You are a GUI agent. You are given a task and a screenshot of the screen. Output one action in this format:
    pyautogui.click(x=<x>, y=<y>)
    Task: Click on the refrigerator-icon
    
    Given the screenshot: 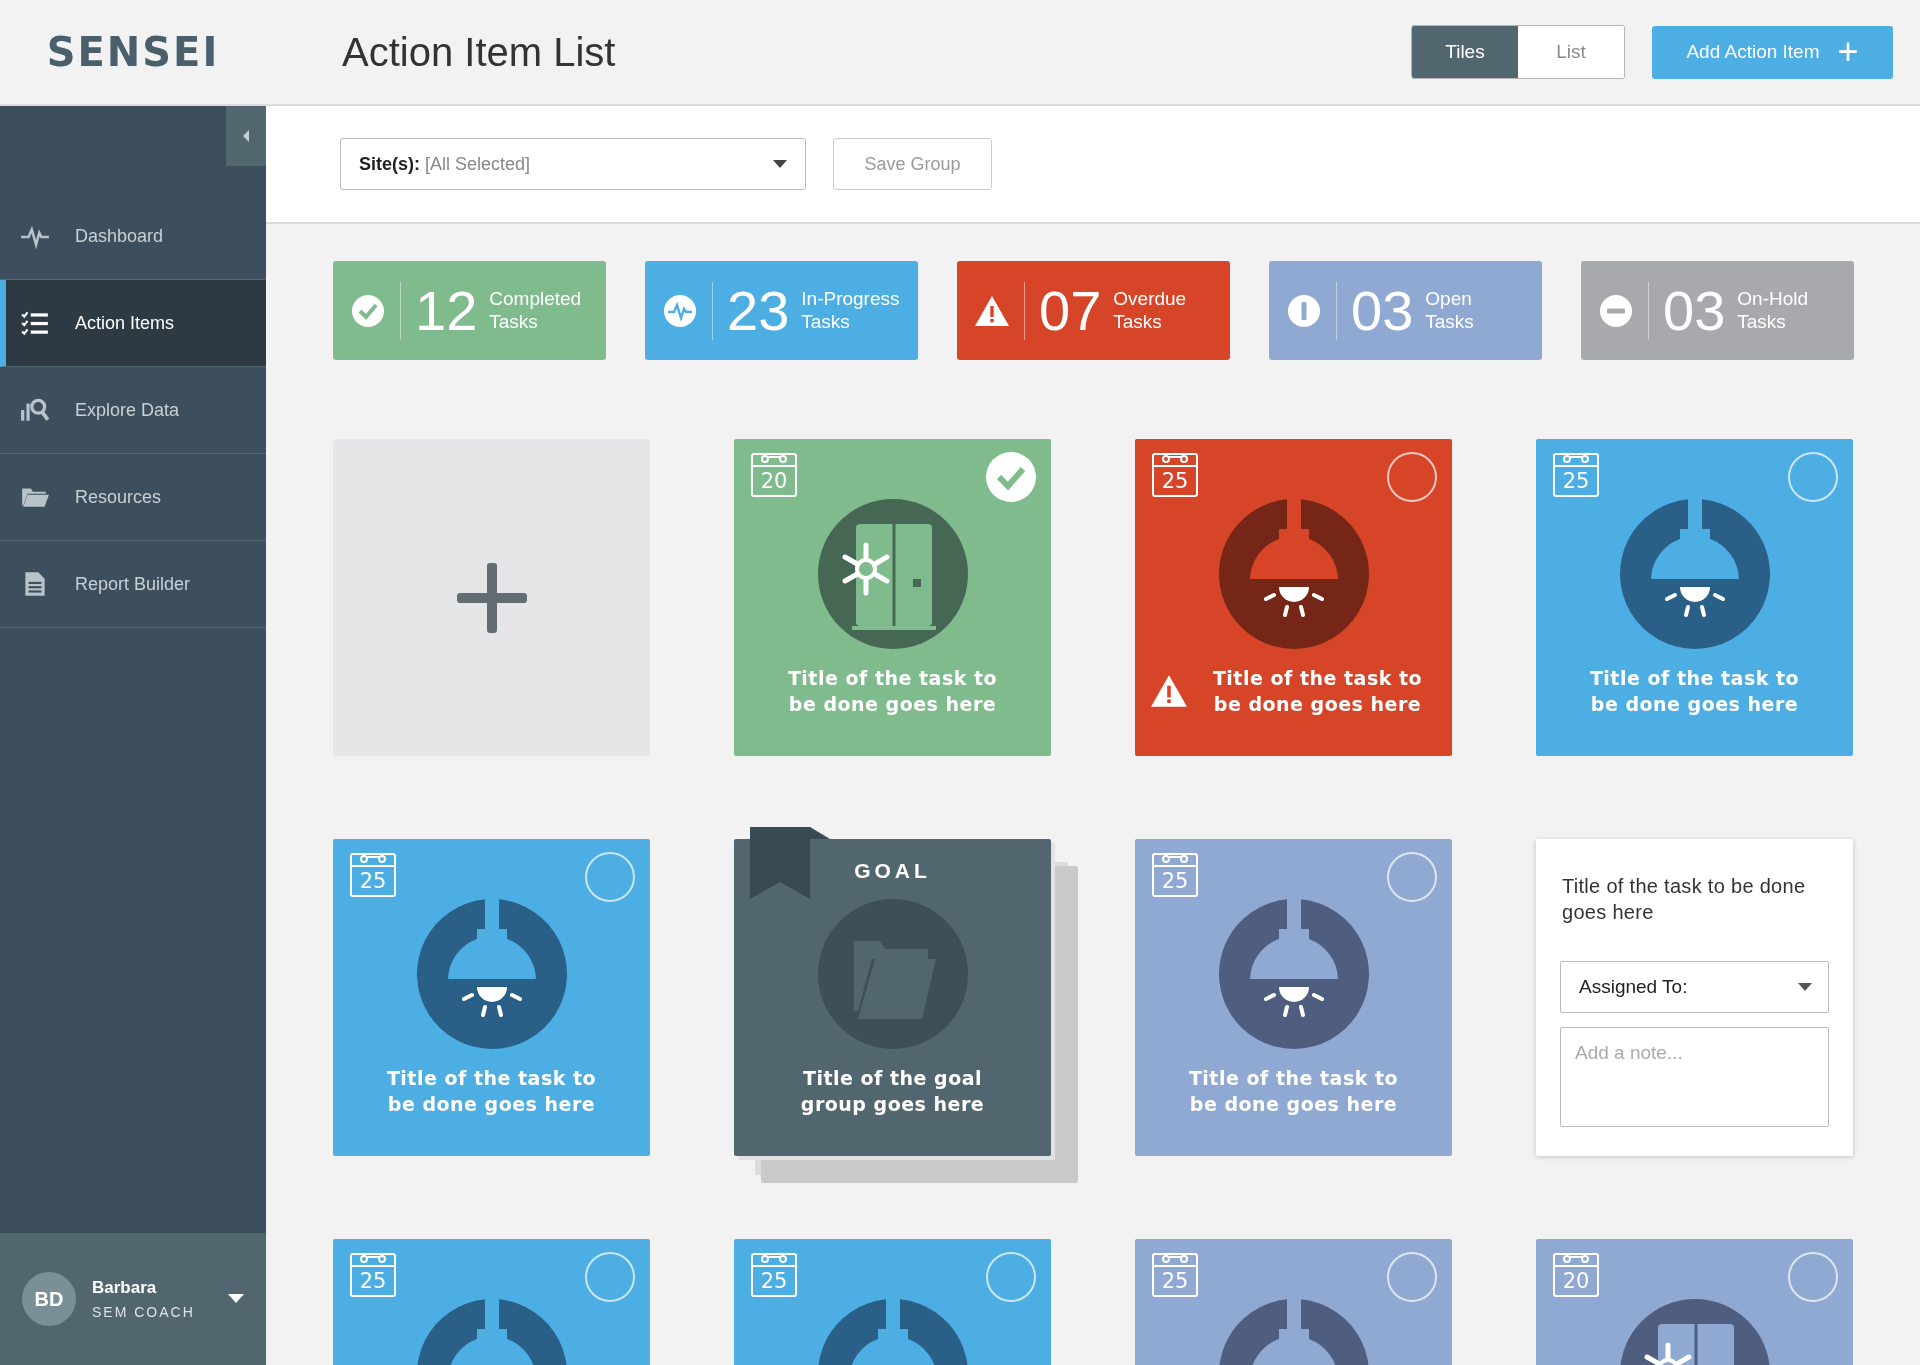 What is the action you would take?
    pyautogui.click(x=892, y=574)
    